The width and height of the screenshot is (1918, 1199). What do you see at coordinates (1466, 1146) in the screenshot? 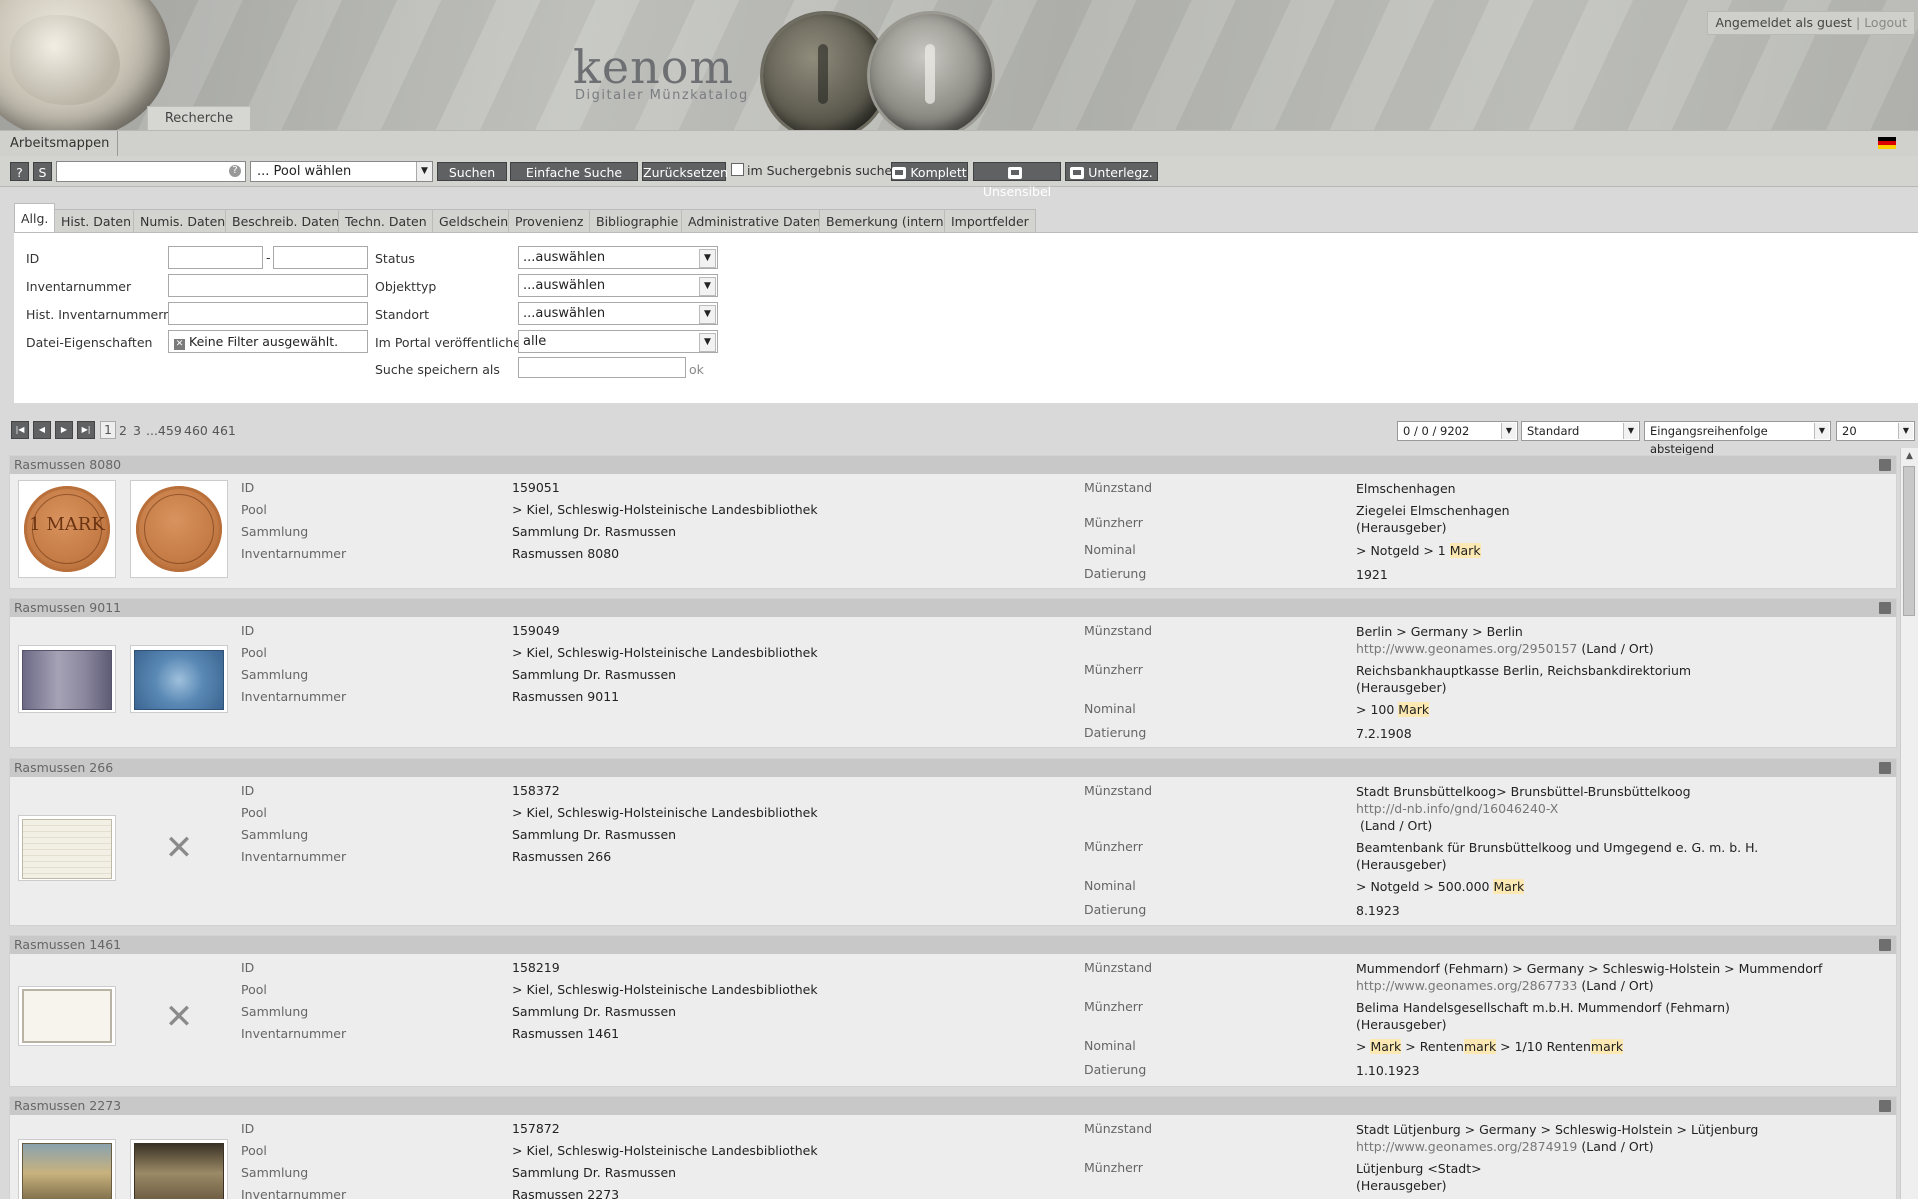
I see `geonames-link: http://www.geonames.org/2874919` at bounding box center [1466, 1146].